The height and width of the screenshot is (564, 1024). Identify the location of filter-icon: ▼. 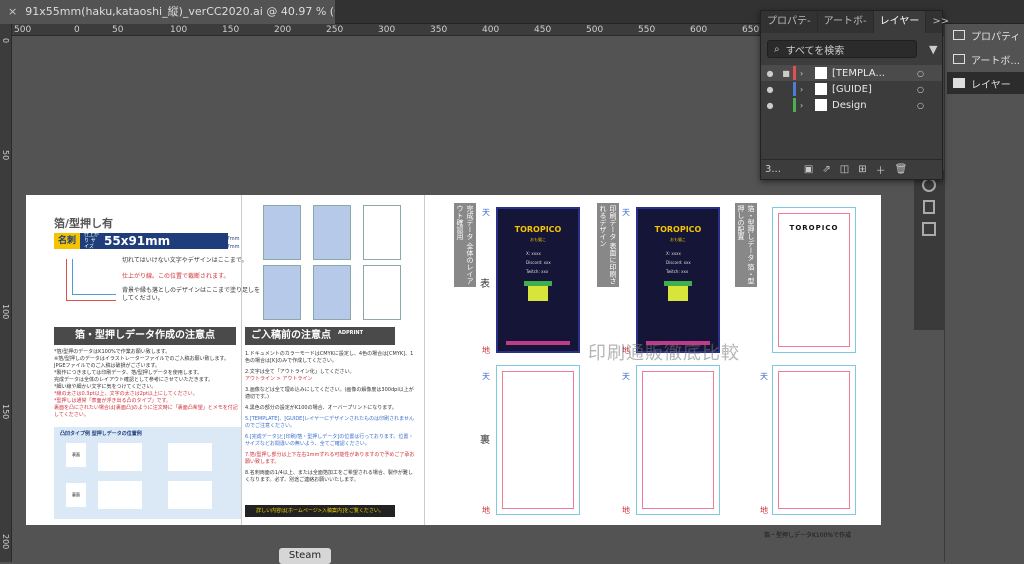
(933, 49).